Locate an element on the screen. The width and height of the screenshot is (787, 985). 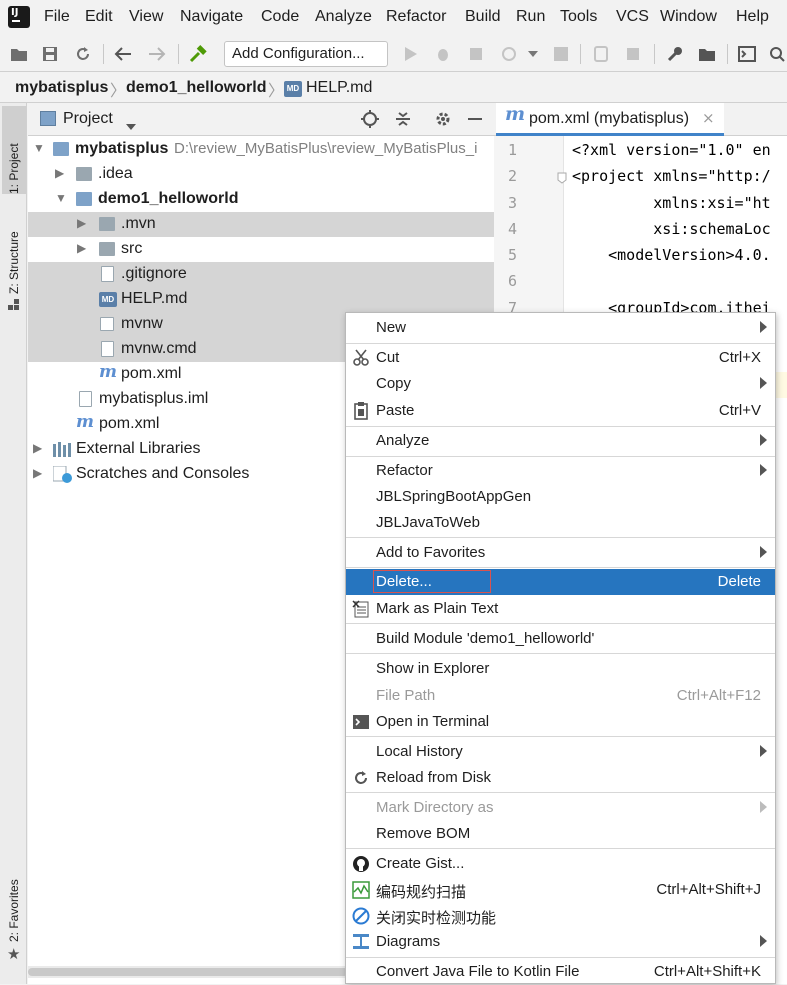
coverage-icon is located at coordinates (476, 54).